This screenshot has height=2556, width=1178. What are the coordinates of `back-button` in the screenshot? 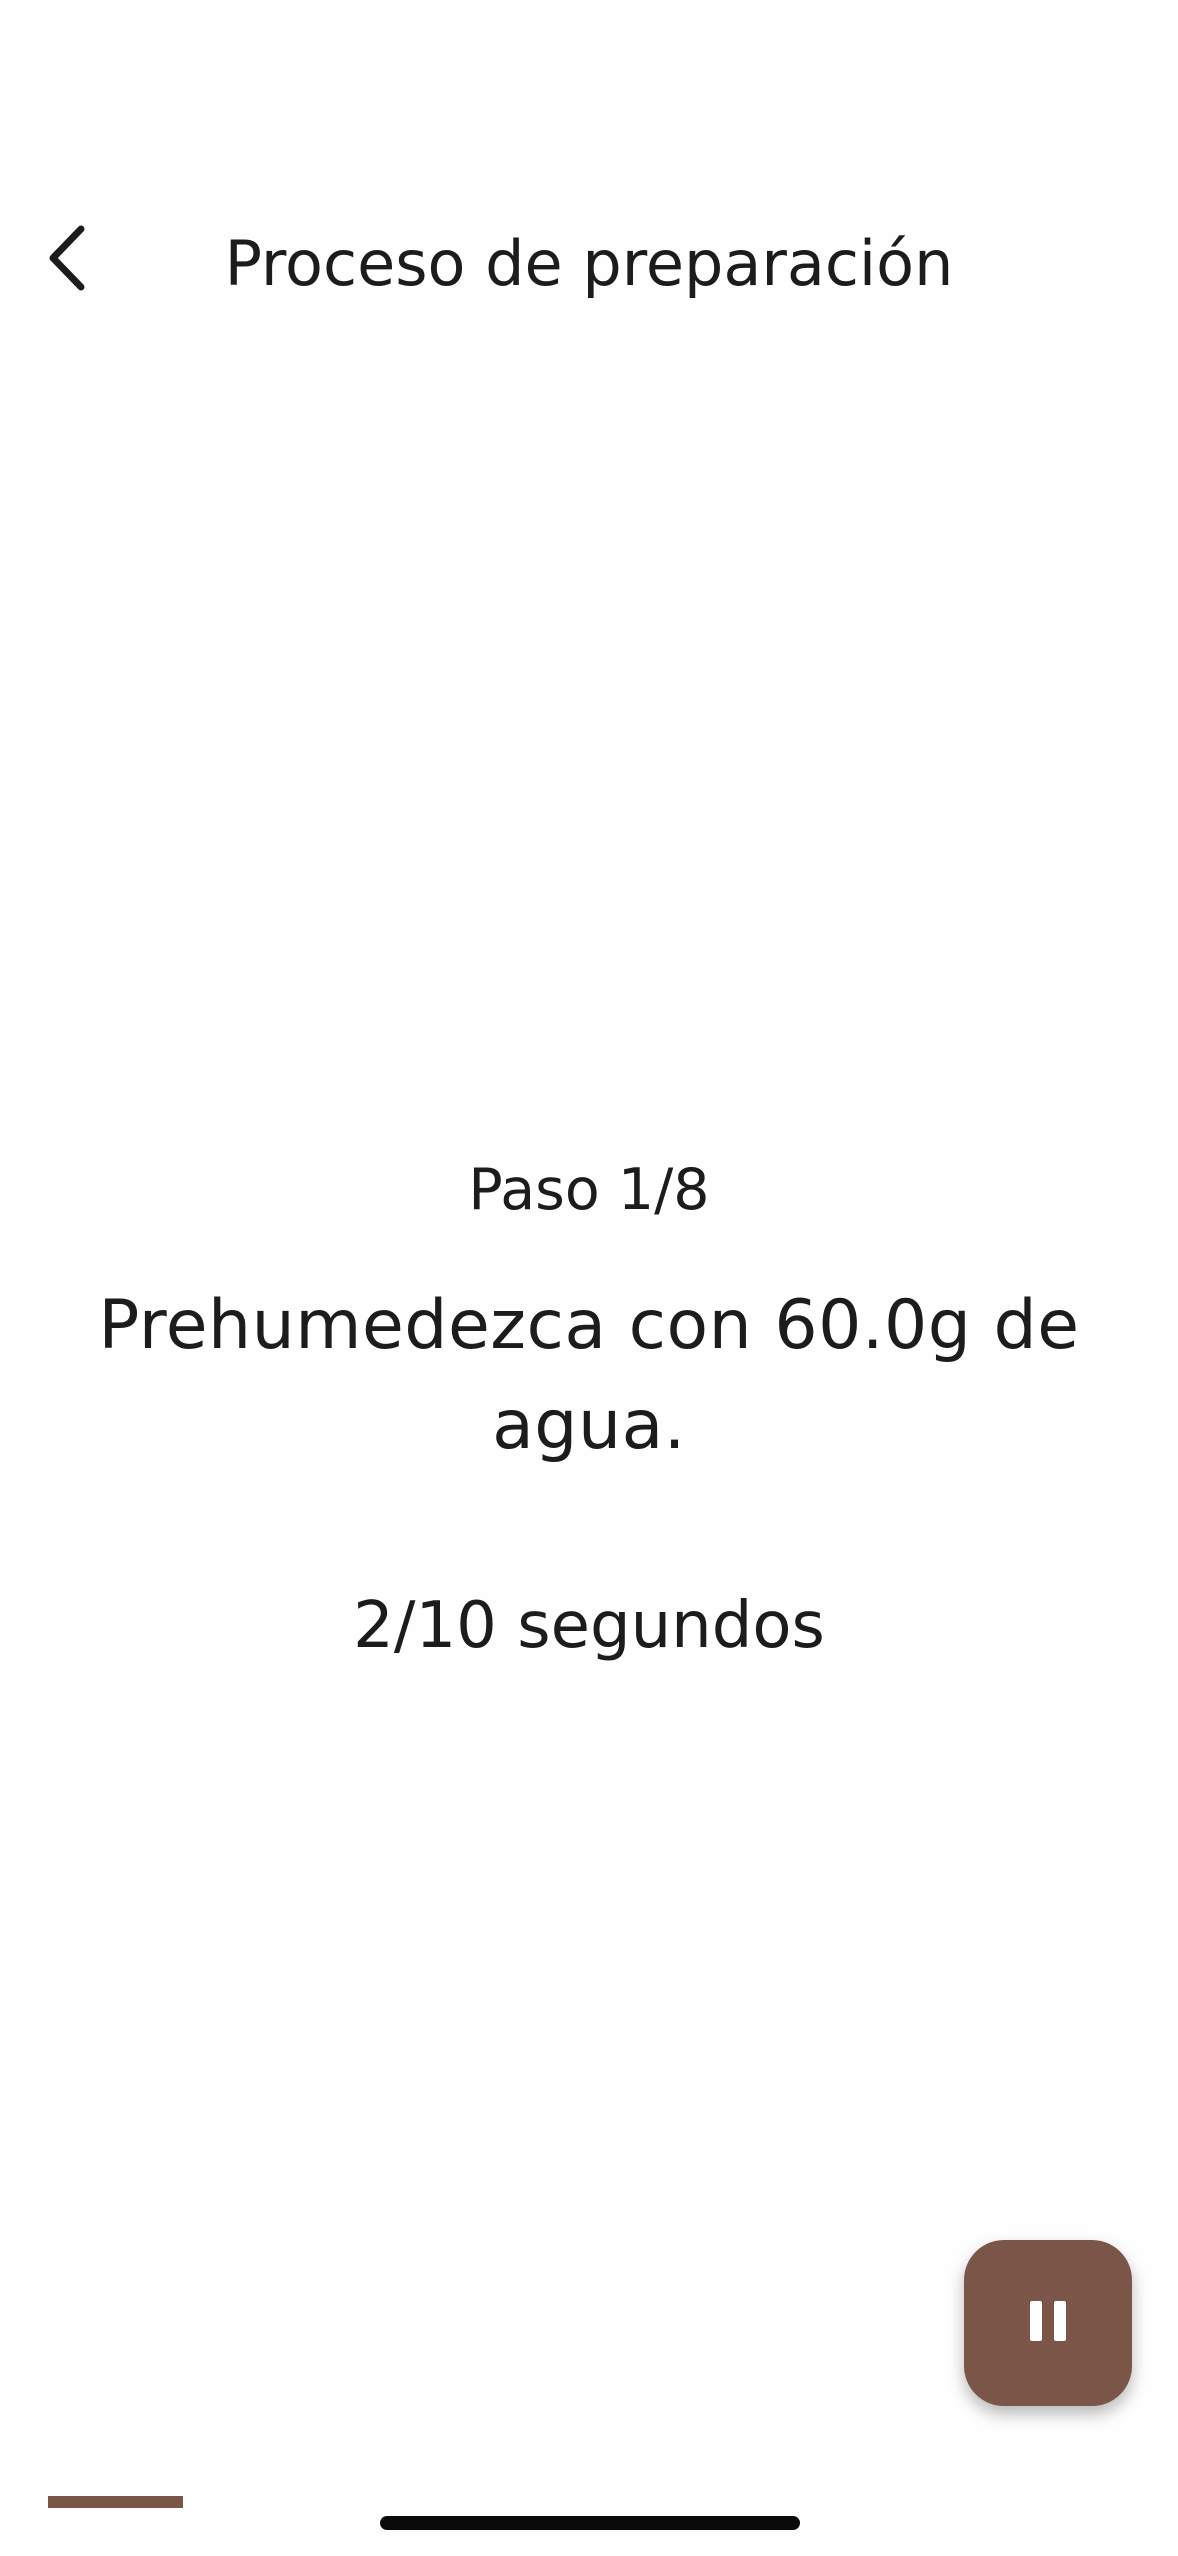 It's located at (68, 260).